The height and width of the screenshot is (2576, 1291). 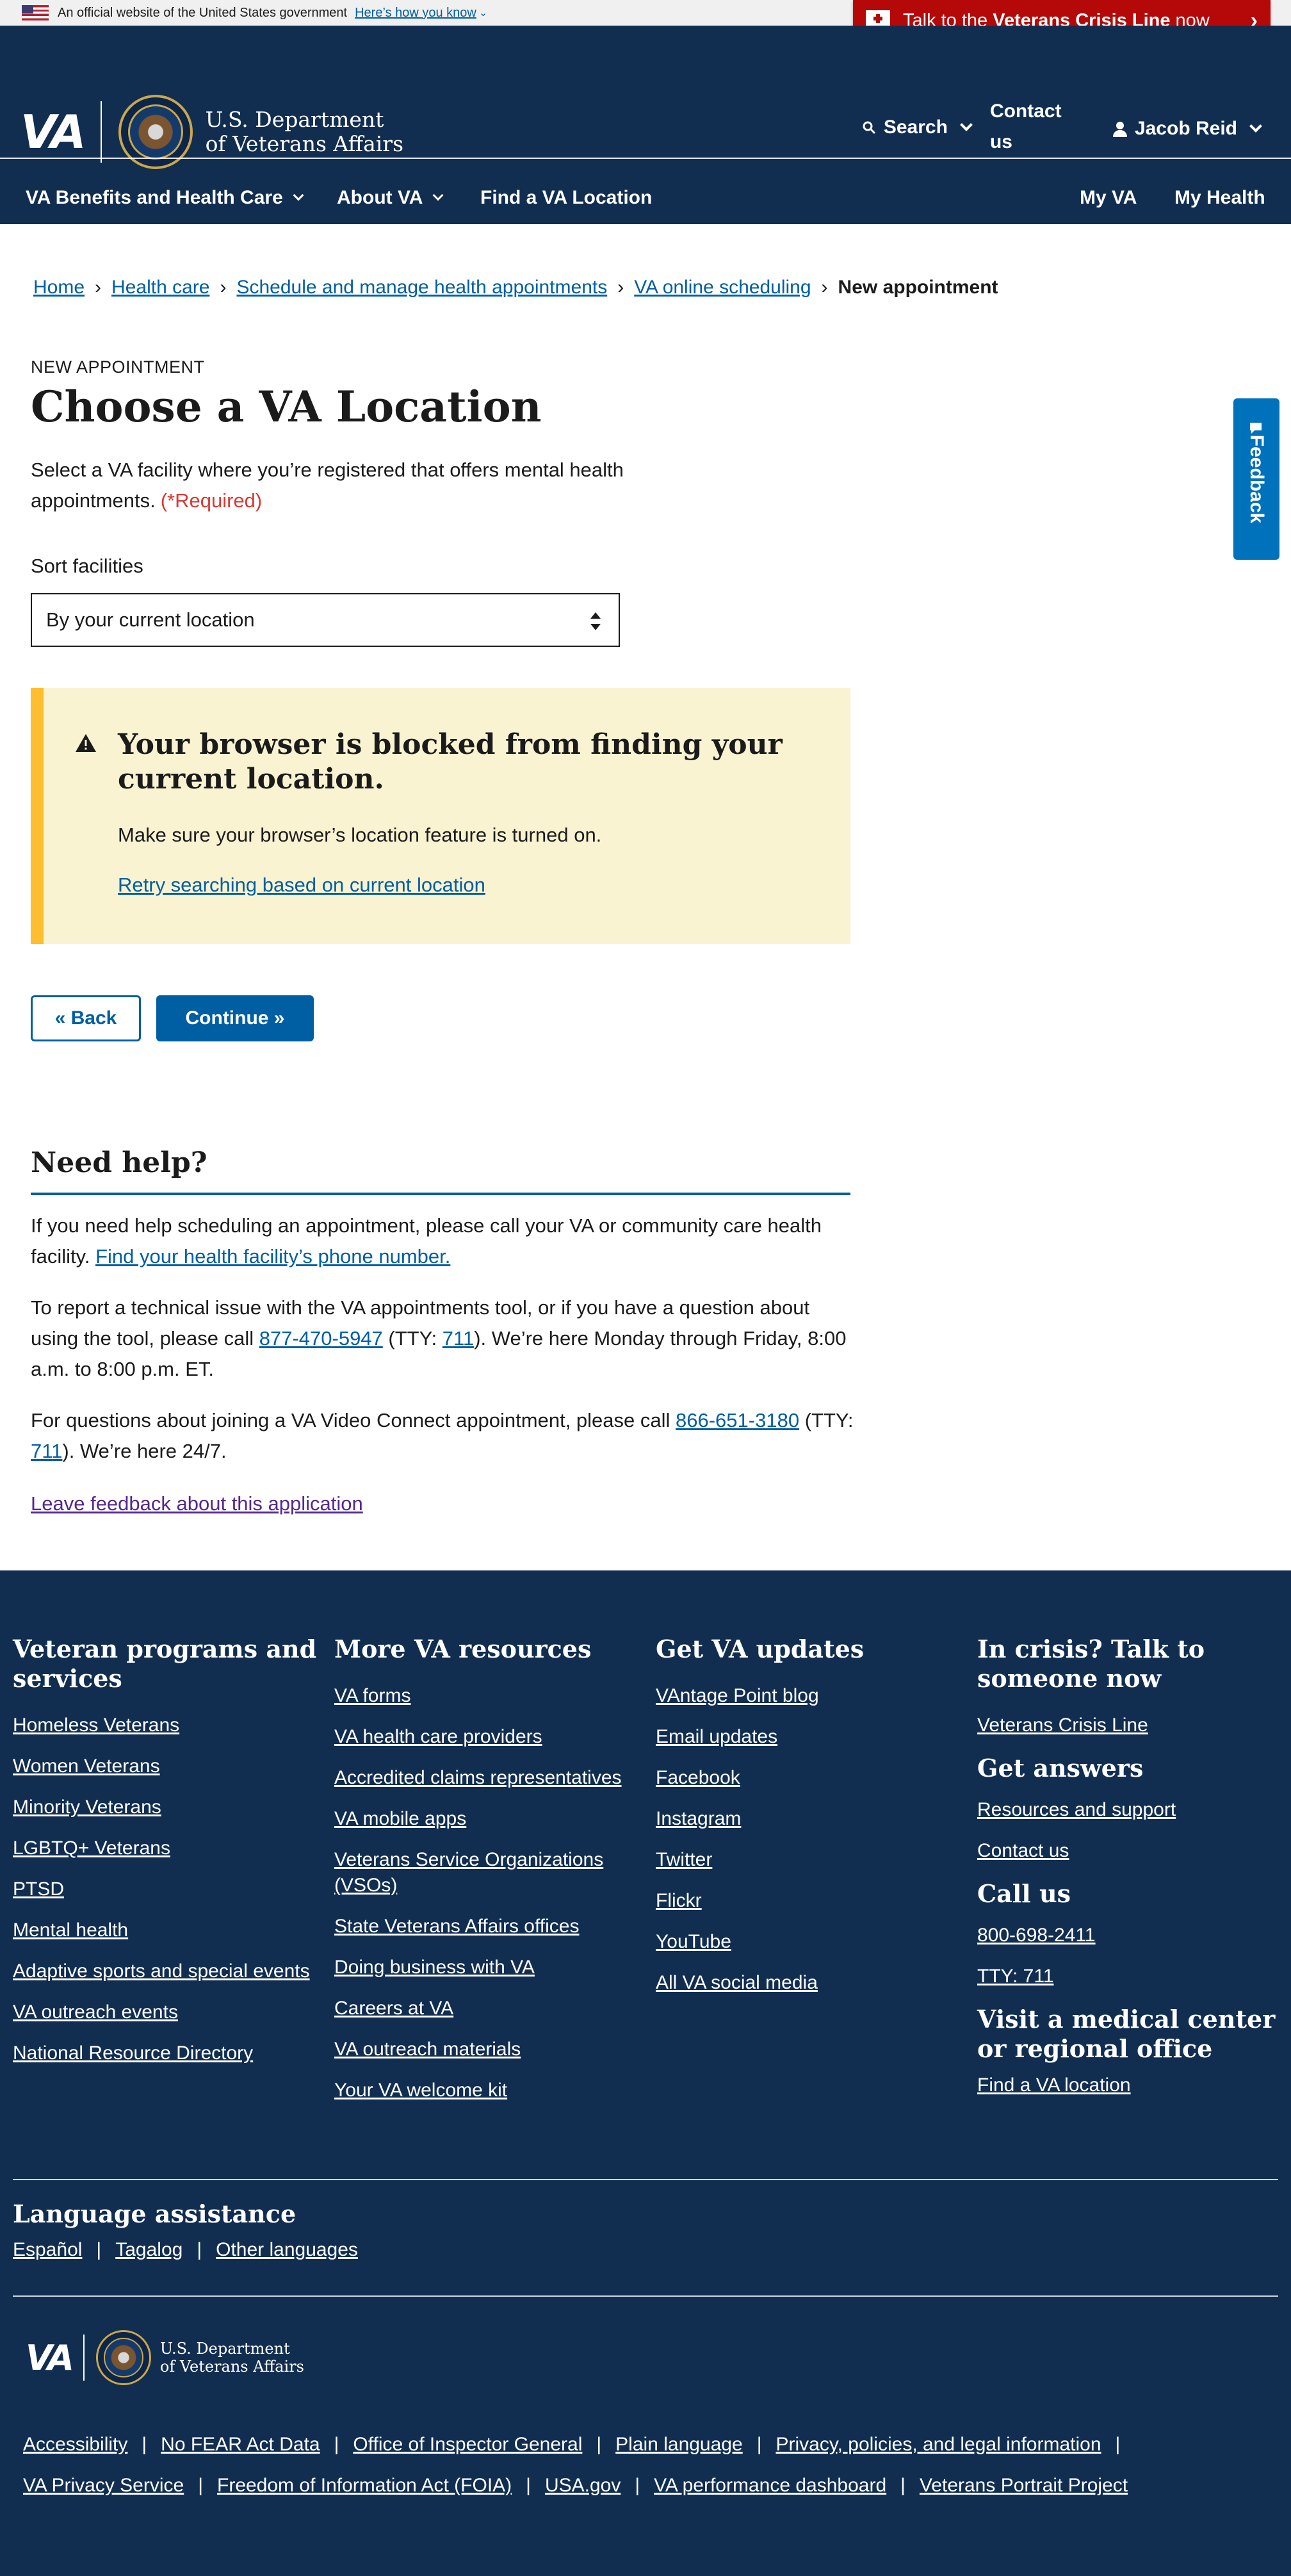 What do you see at coordinates (468, 1872) in the screenshot?
I see `footer-link: Veterans Service Organizations (VSOs)` at bounding box center [468, 1872].